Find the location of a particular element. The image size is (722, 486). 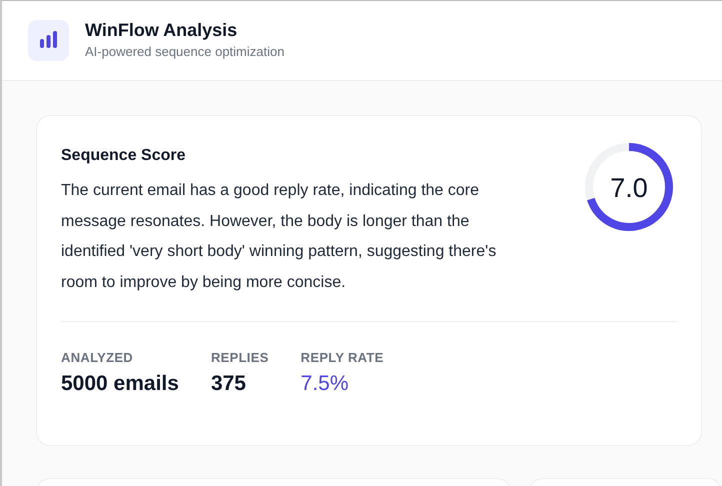

app-subtitle: AI-powered sequence optimization is located at coordinates (184, 51).